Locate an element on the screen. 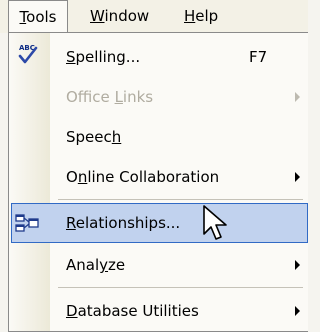 This screenshot has height=332, width=320. menu-tools: Tools is located at coordinates (38, 17).